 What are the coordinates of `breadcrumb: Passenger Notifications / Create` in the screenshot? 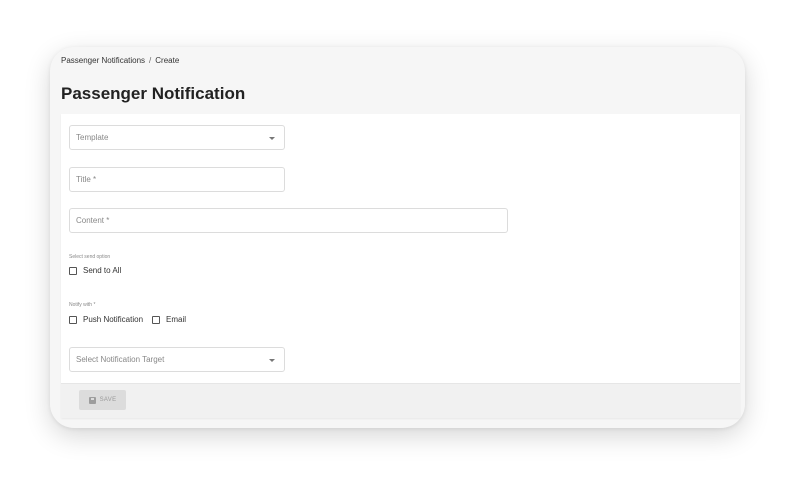 It's located at (120, 60).